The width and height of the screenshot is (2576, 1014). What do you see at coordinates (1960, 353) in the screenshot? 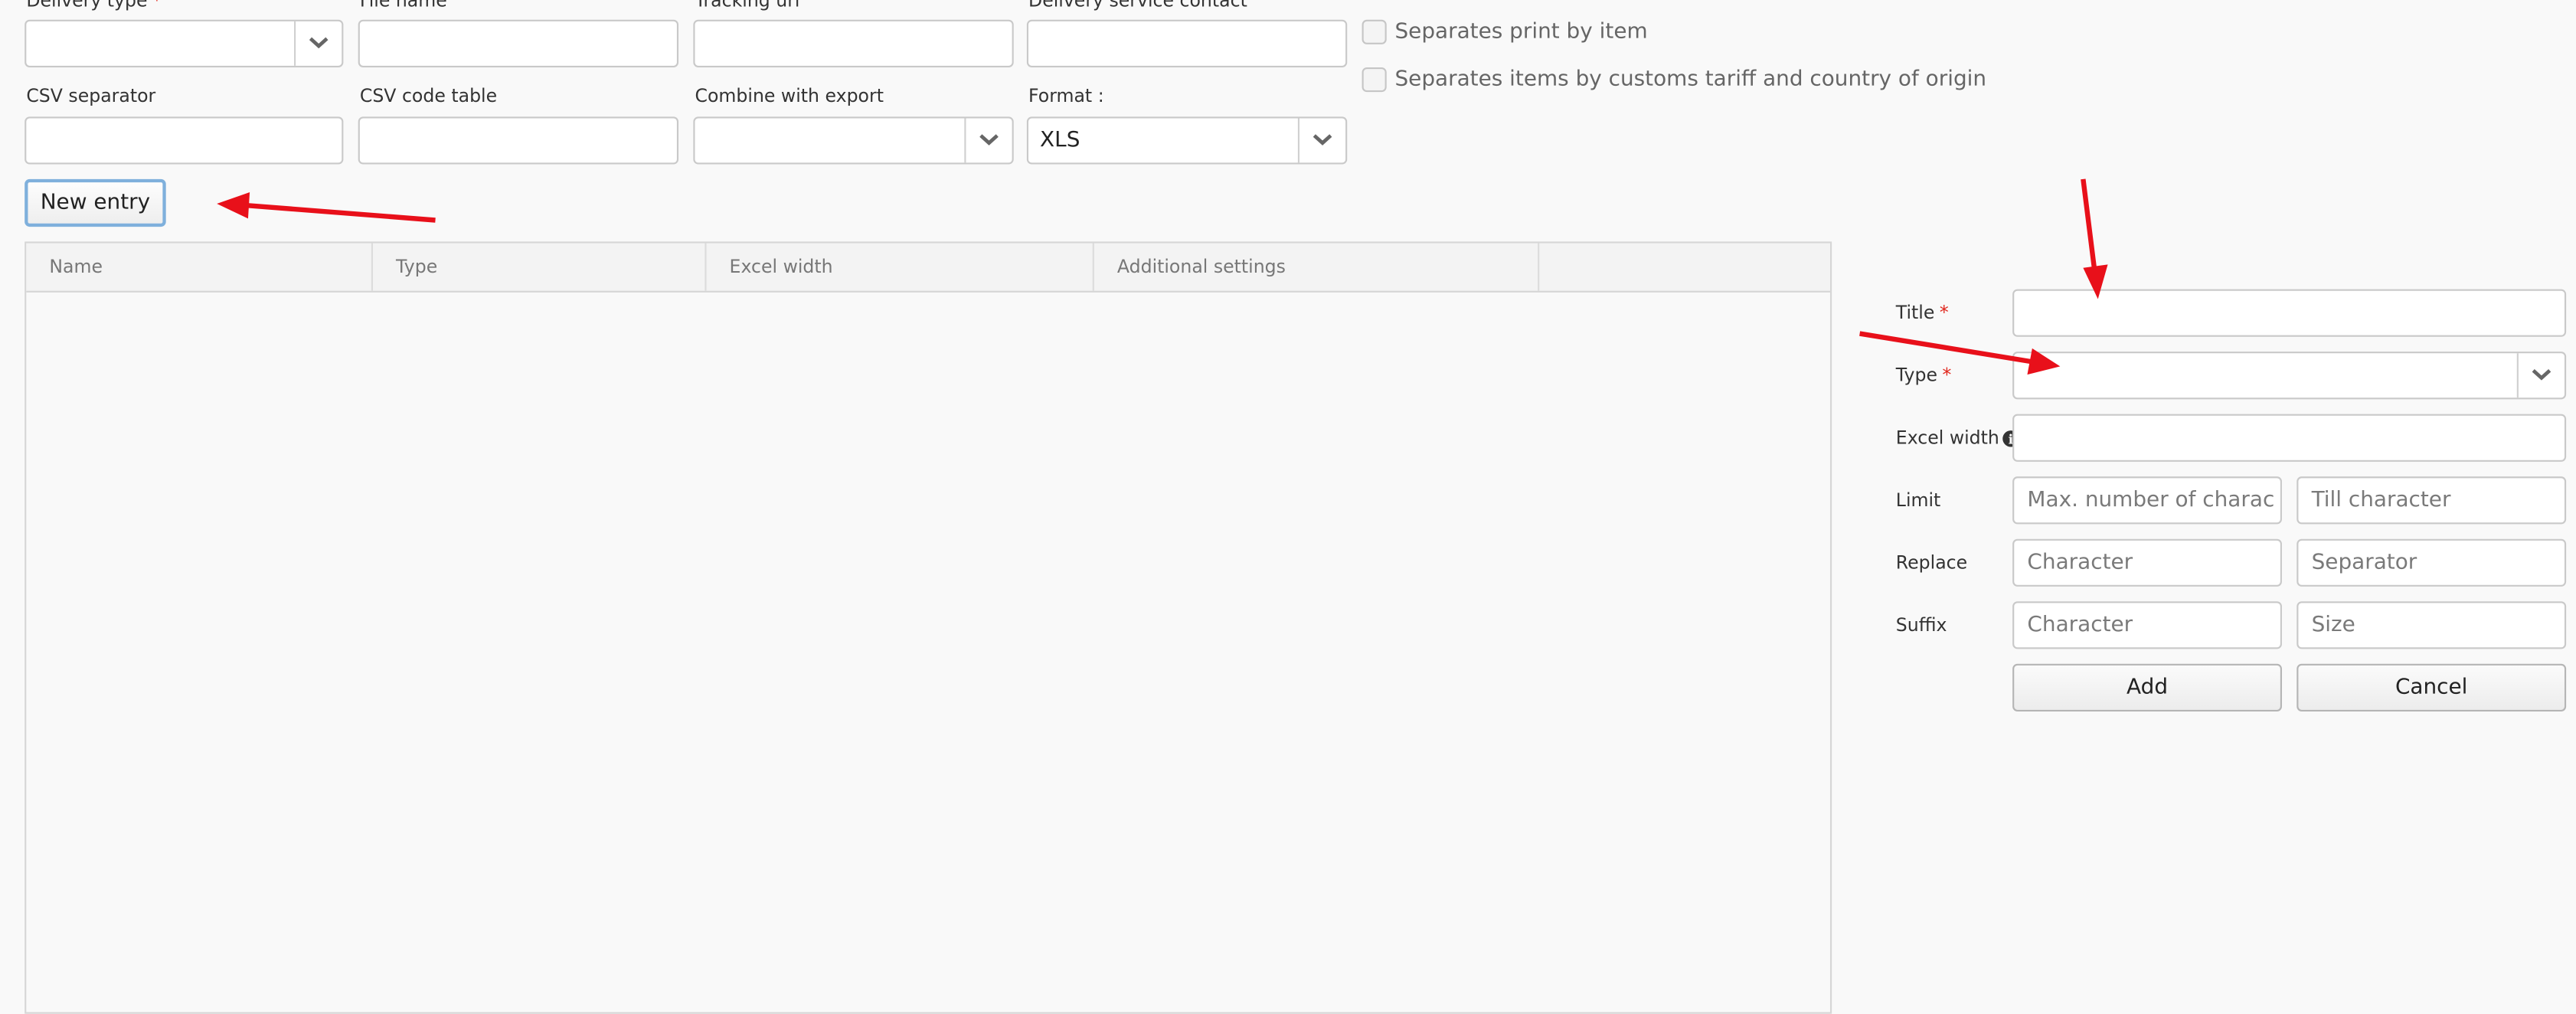
I see `arrow-to-type` at bounding box center [1960, 353].